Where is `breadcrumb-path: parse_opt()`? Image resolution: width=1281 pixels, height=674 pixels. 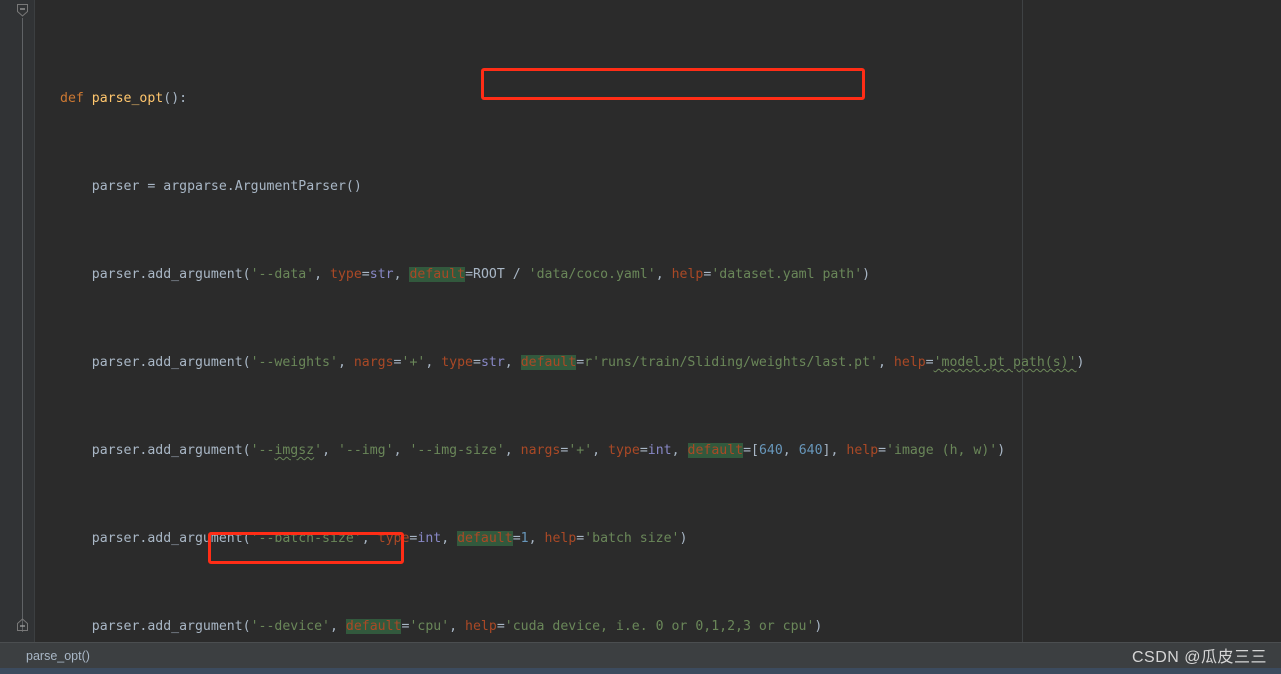
breadcrumb-path: parse_opt() is located at coordinates (58, 656).